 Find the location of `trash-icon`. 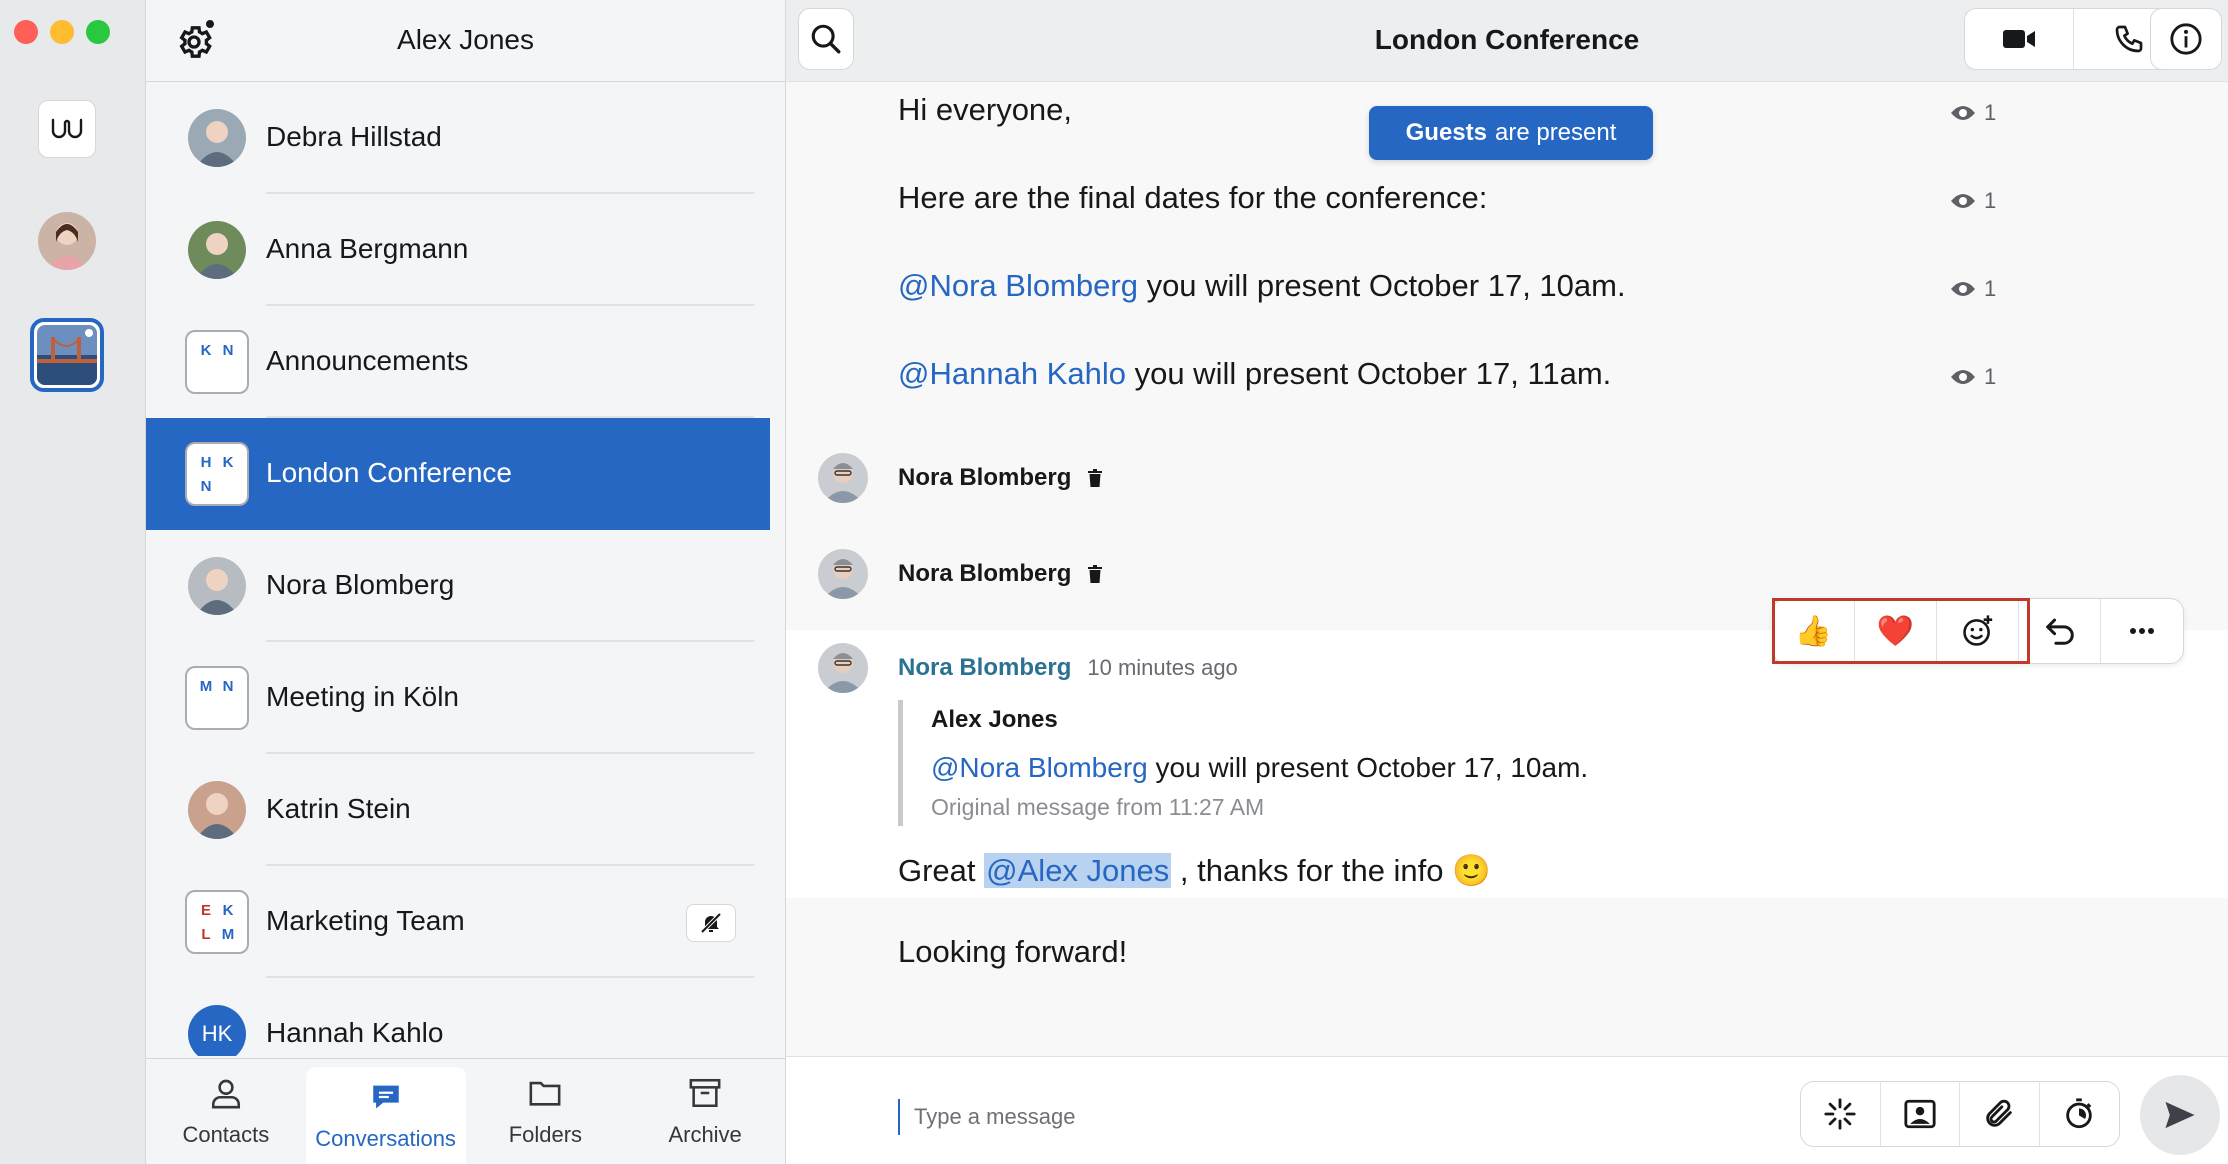

trash-icon is located at coordinates (1095, 574).